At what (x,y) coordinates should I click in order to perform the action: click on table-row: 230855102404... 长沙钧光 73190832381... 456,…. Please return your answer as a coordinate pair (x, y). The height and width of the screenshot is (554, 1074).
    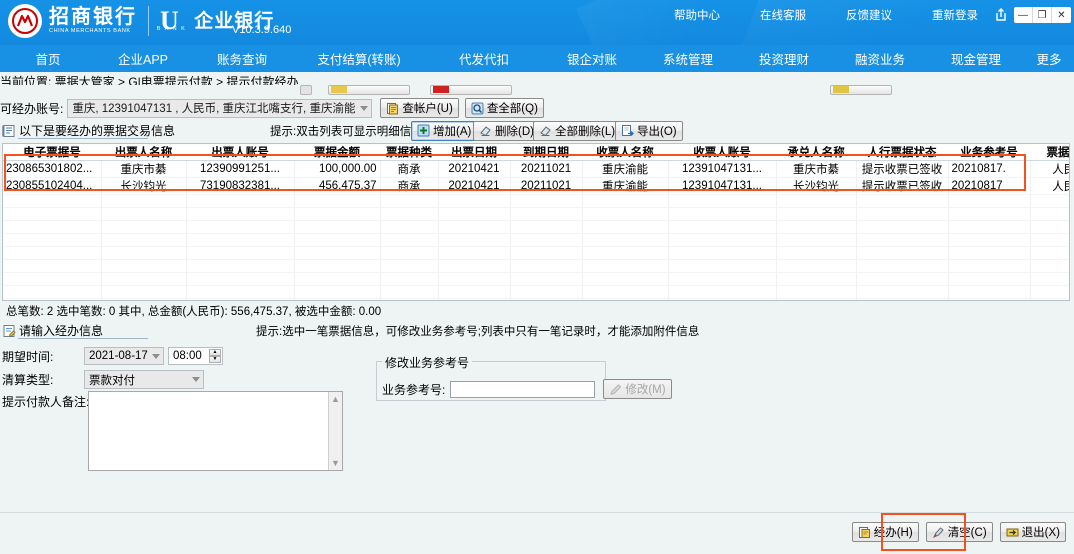
    Looking at the image, I should click on (536, 186).